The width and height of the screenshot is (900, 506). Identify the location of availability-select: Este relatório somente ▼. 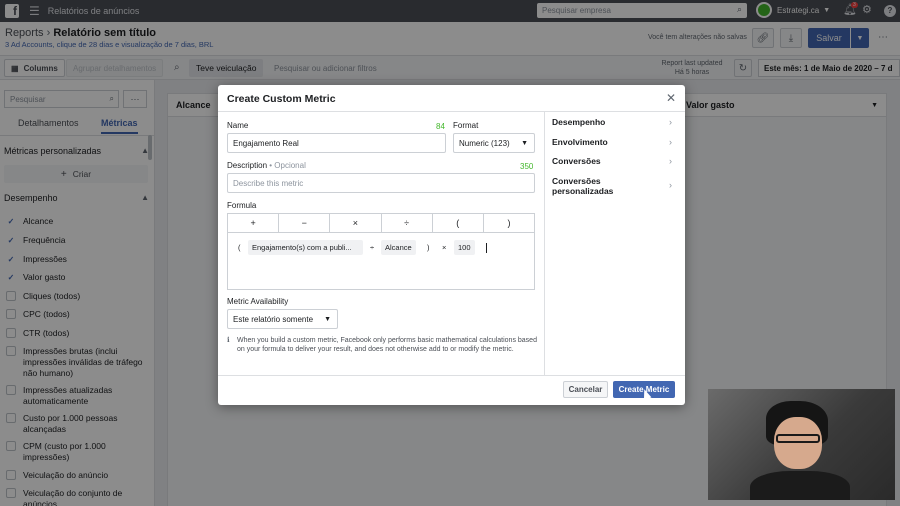
(282, 319).